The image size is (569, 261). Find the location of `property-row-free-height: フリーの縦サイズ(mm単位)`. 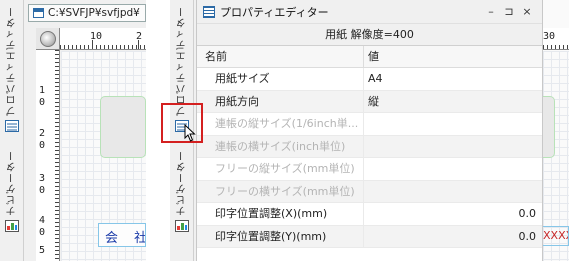

property-row-free-height: フリーの縦サイズ(mm単位) is located at coordinates (369, 169).